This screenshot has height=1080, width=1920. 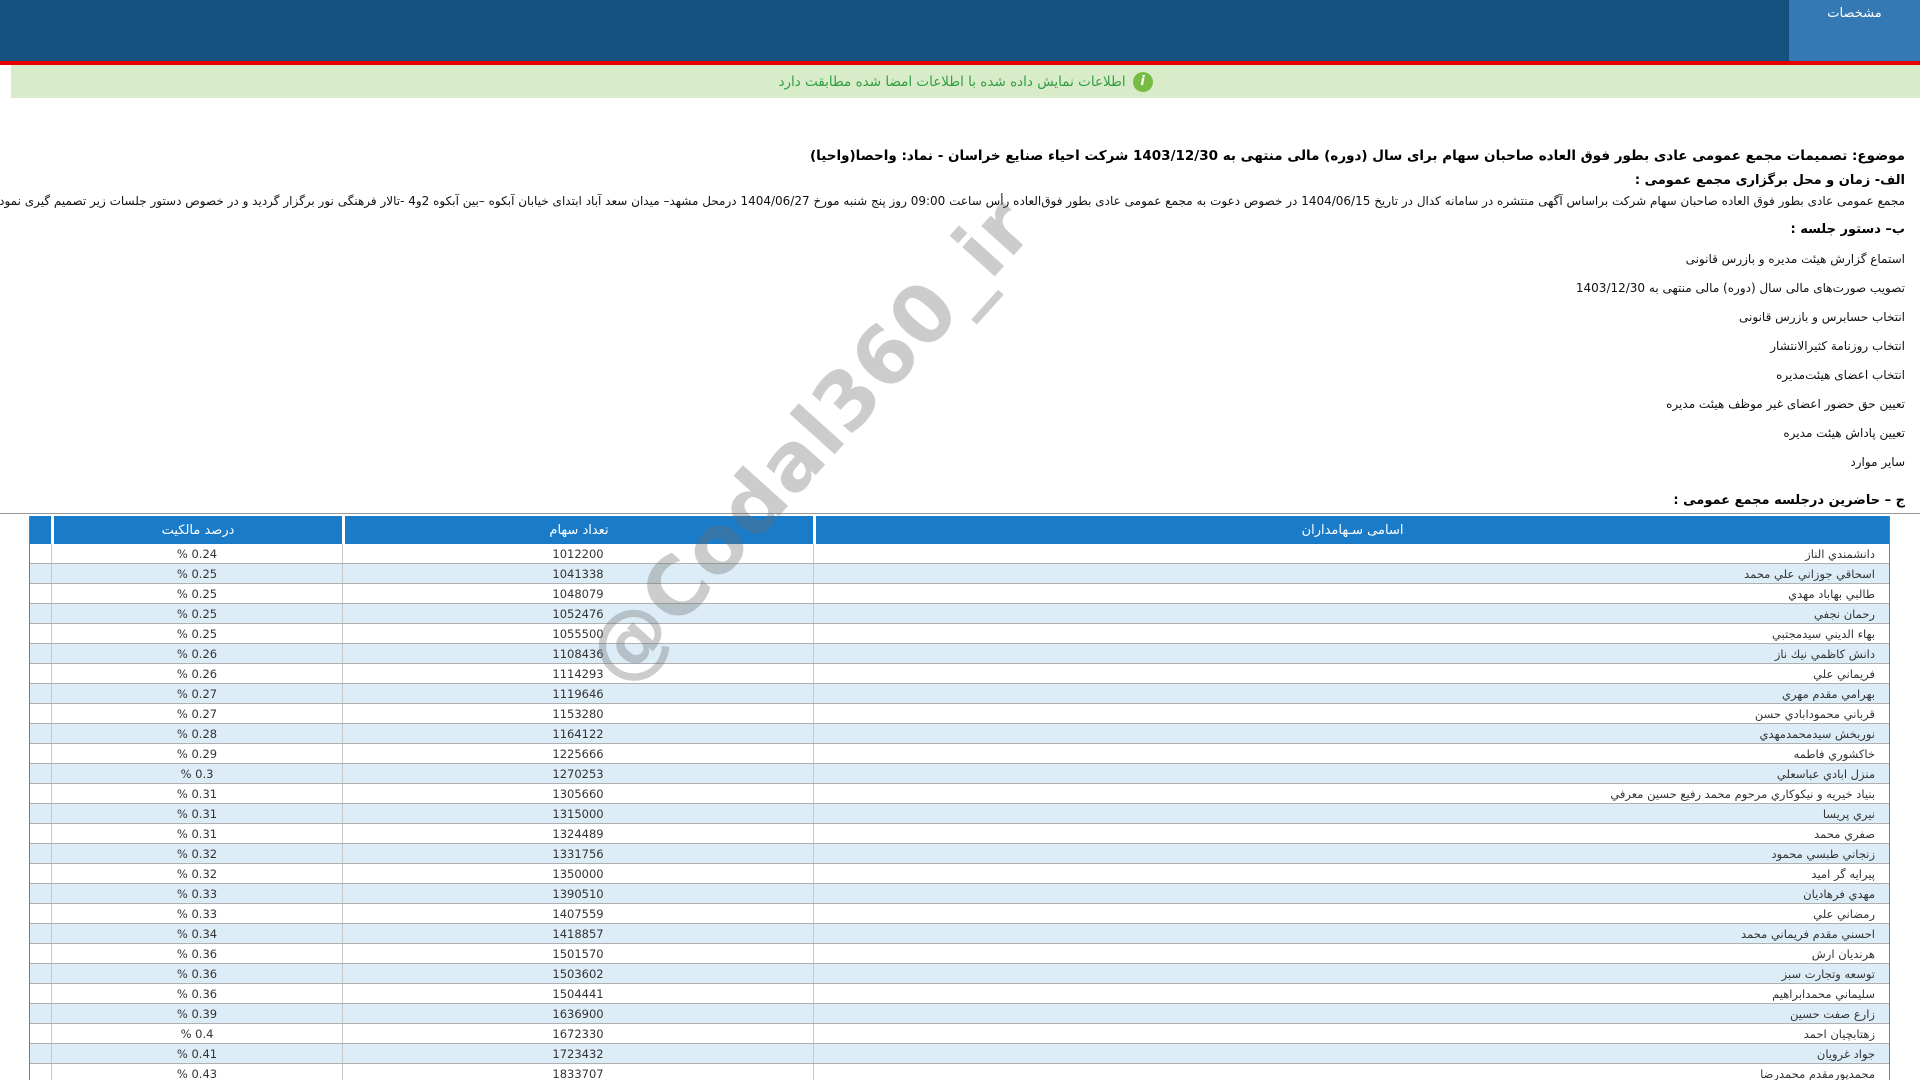 I want to click on table-row: طالبي بهاباد مهدي 1048079% 0.25, so click(x=959, y=594).